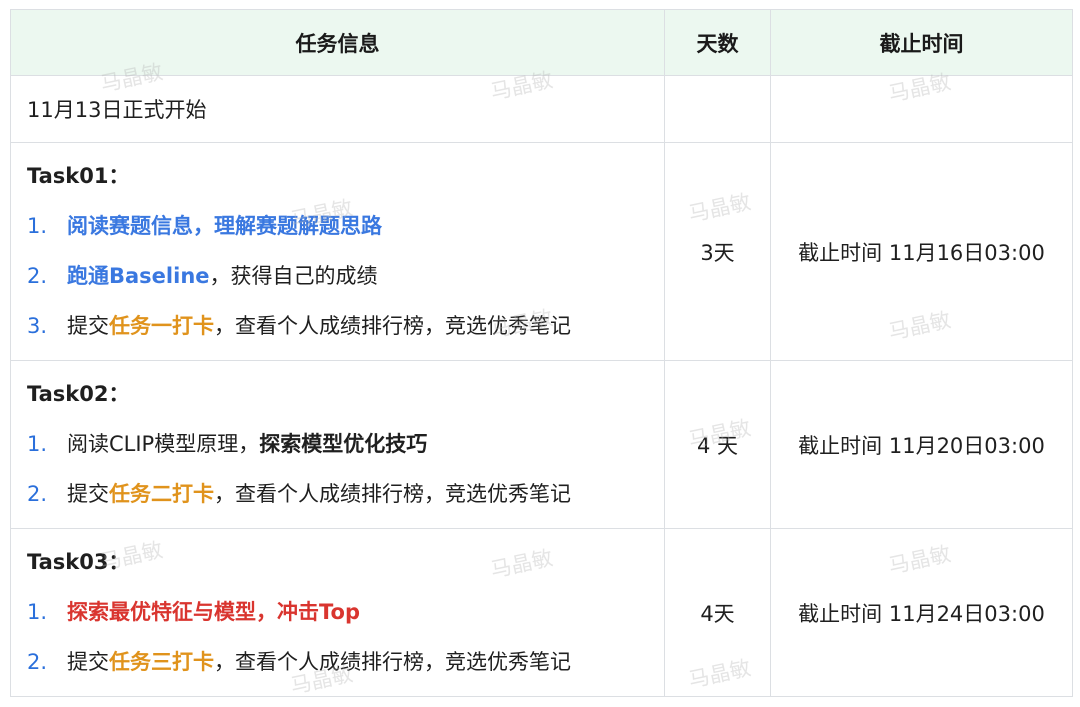  Describe the element at coordinates (299, 662) in the screenshot. I see `task03-item-2: 2. 提交任务三打卡，查看个人成绩排行榜，竞选优秀笔记` at that location.